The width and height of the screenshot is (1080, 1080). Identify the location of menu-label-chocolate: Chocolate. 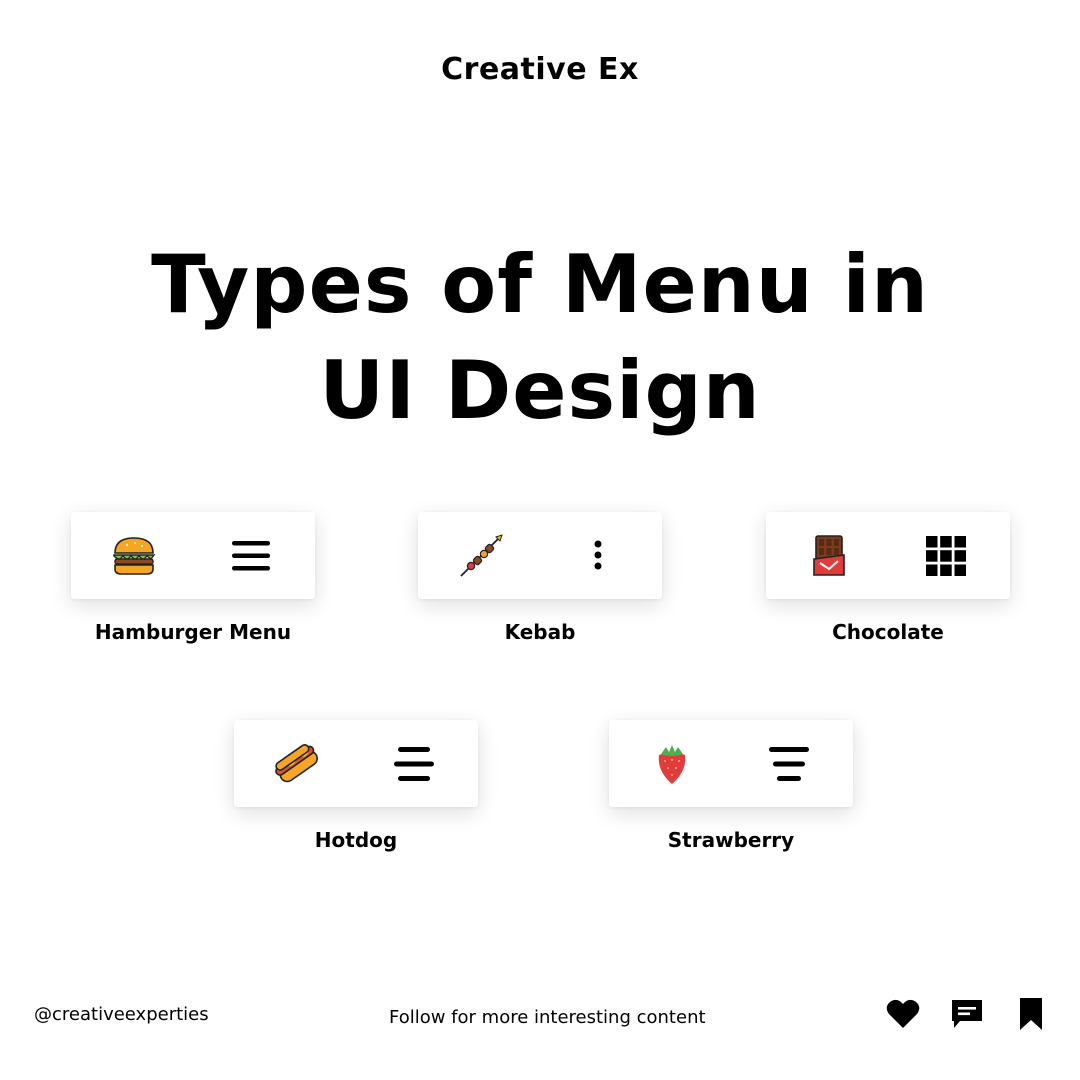
(888, 632).